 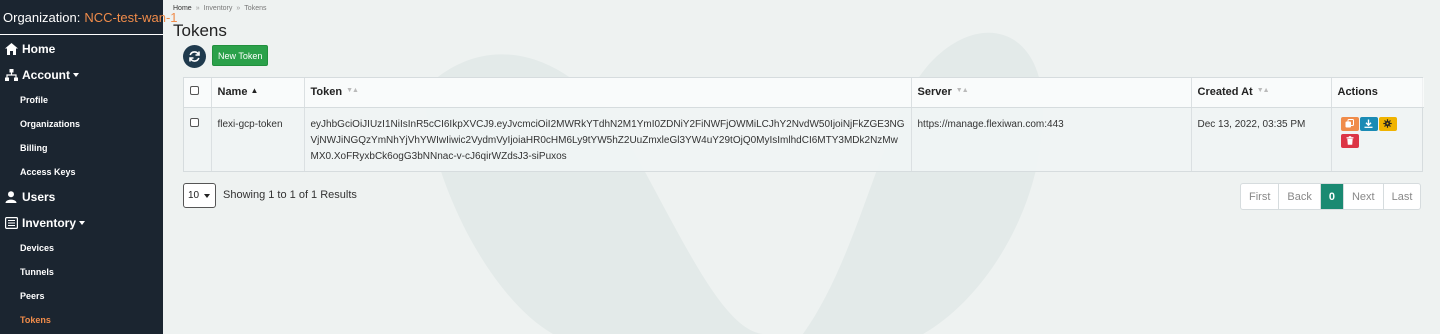 I want to click on gear-icon, so click(x=1387, y=123).